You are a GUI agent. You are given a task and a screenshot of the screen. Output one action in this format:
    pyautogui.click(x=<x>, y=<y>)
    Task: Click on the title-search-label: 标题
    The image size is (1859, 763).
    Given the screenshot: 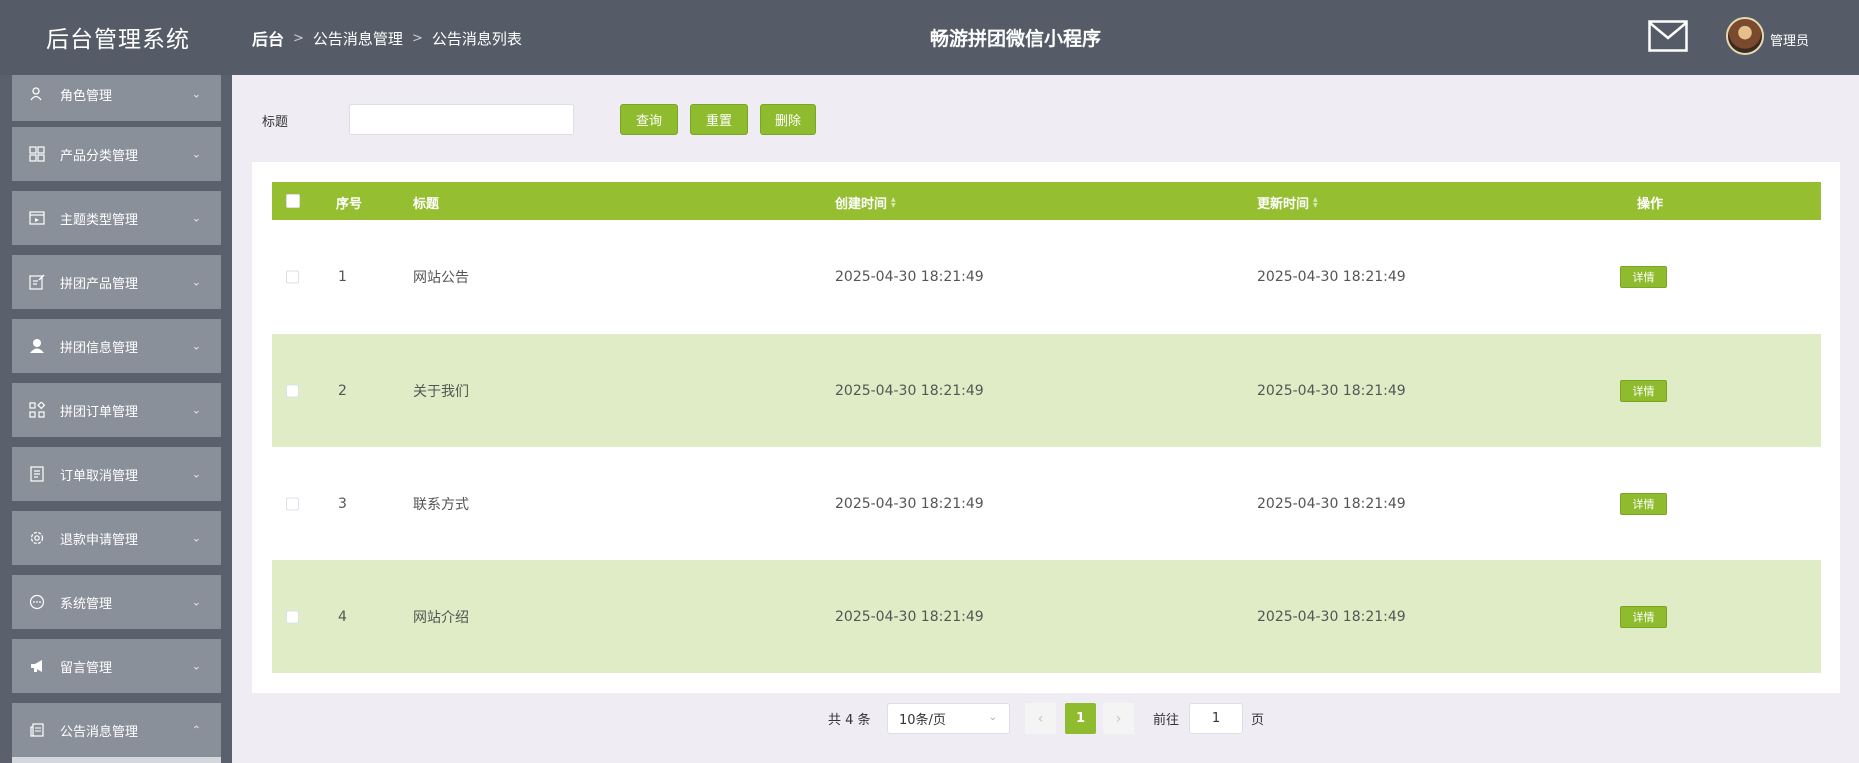 What is the action you would take?
    pyautogui.click(x=275, y=122)
    